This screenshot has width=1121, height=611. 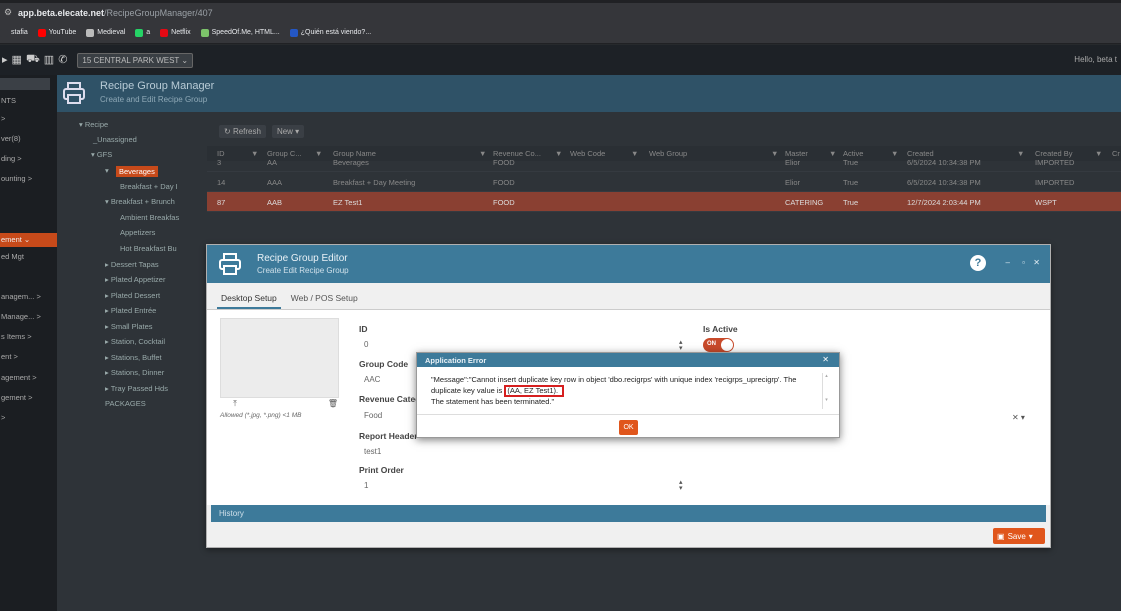 What do you see at coordinates (681, 485) in the screenshot?
I see `print-order-stepper-icon: ▴ ▾` at bounding box center [681, 485].